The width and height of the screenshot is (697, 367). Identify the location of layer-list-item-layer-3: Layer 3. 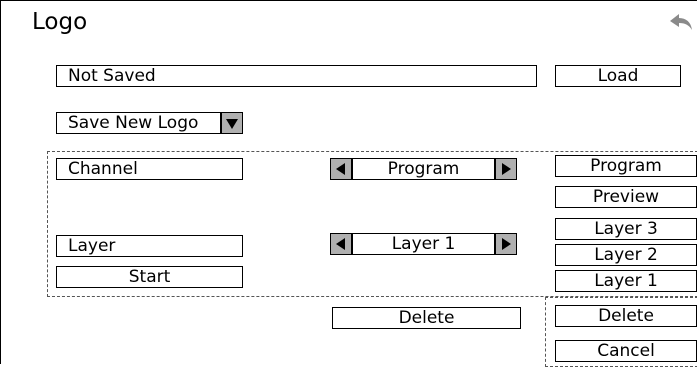
(626, 229).